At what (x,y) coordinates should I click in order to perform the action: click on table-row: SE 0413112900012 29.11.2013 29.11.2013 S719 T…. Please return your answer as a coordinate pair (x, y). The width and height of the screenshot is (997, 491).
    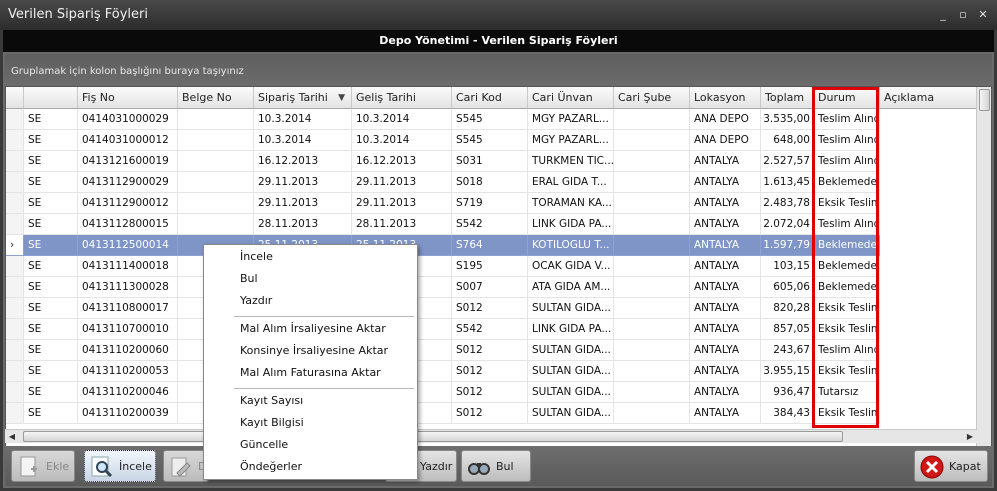
    Looking at the image, I should click on (492, 203).